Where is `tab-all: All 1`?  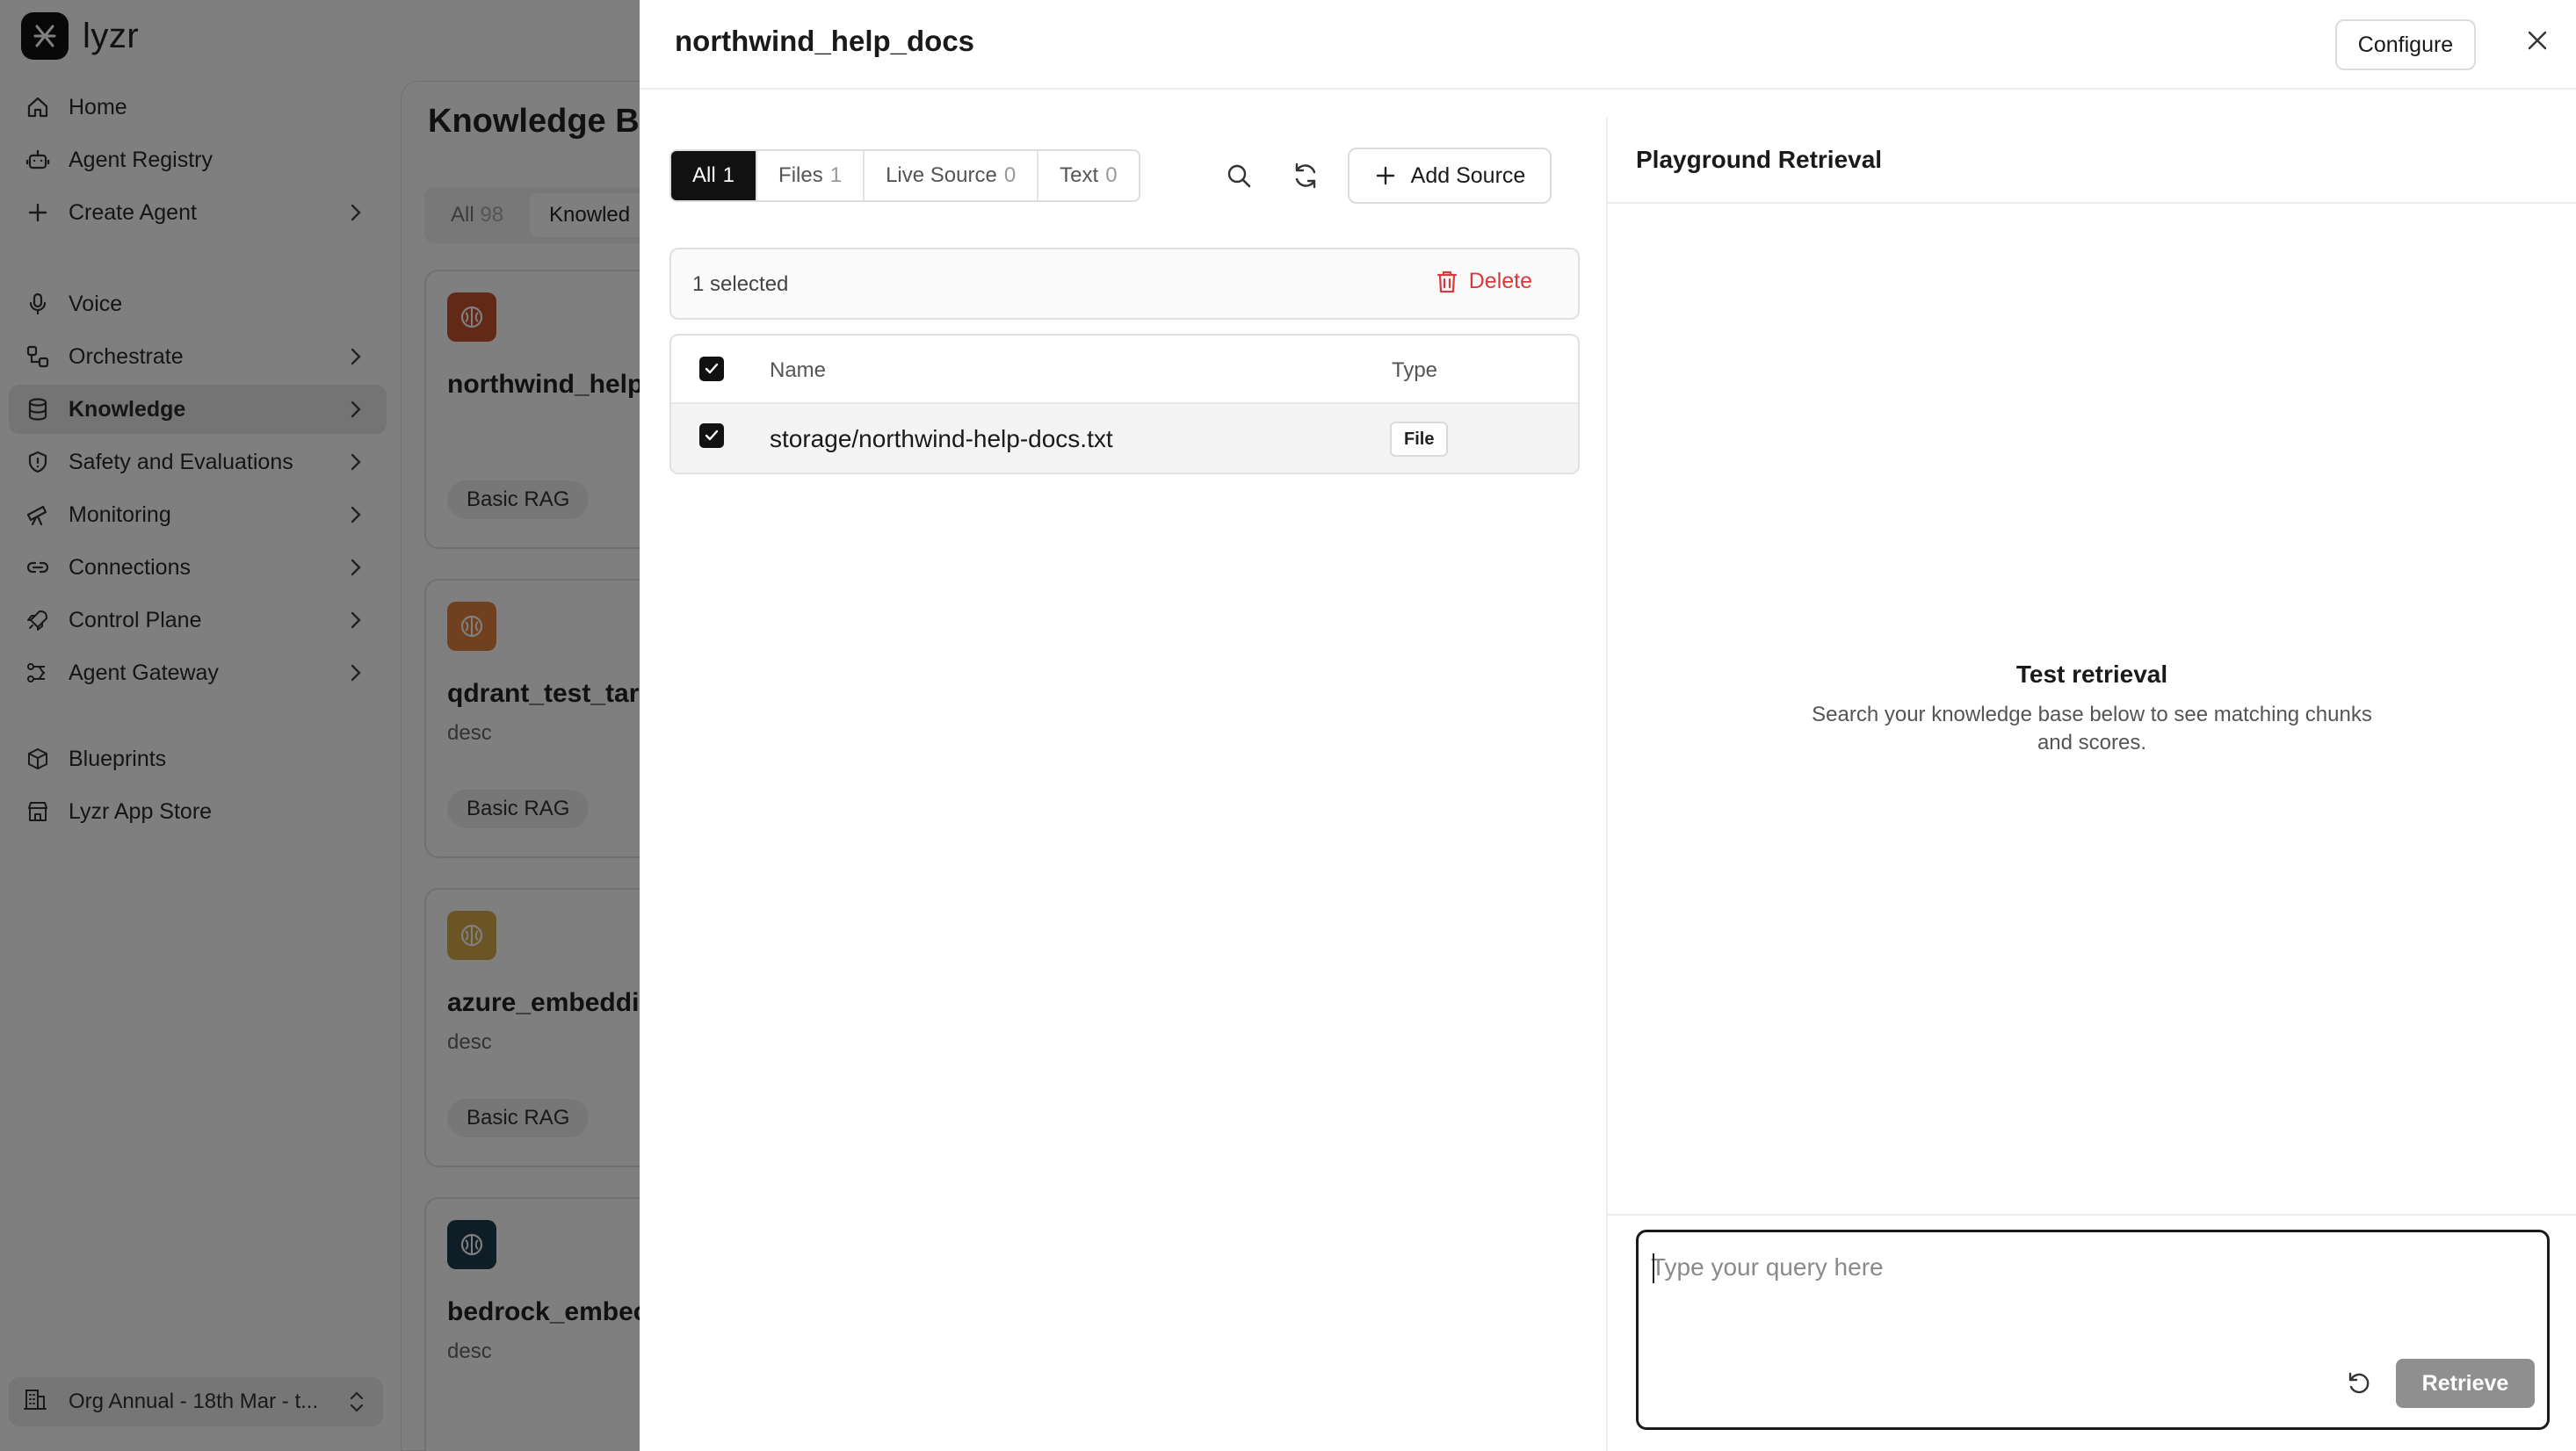
tab-all: All 1 is located at coordinates (714, 175).